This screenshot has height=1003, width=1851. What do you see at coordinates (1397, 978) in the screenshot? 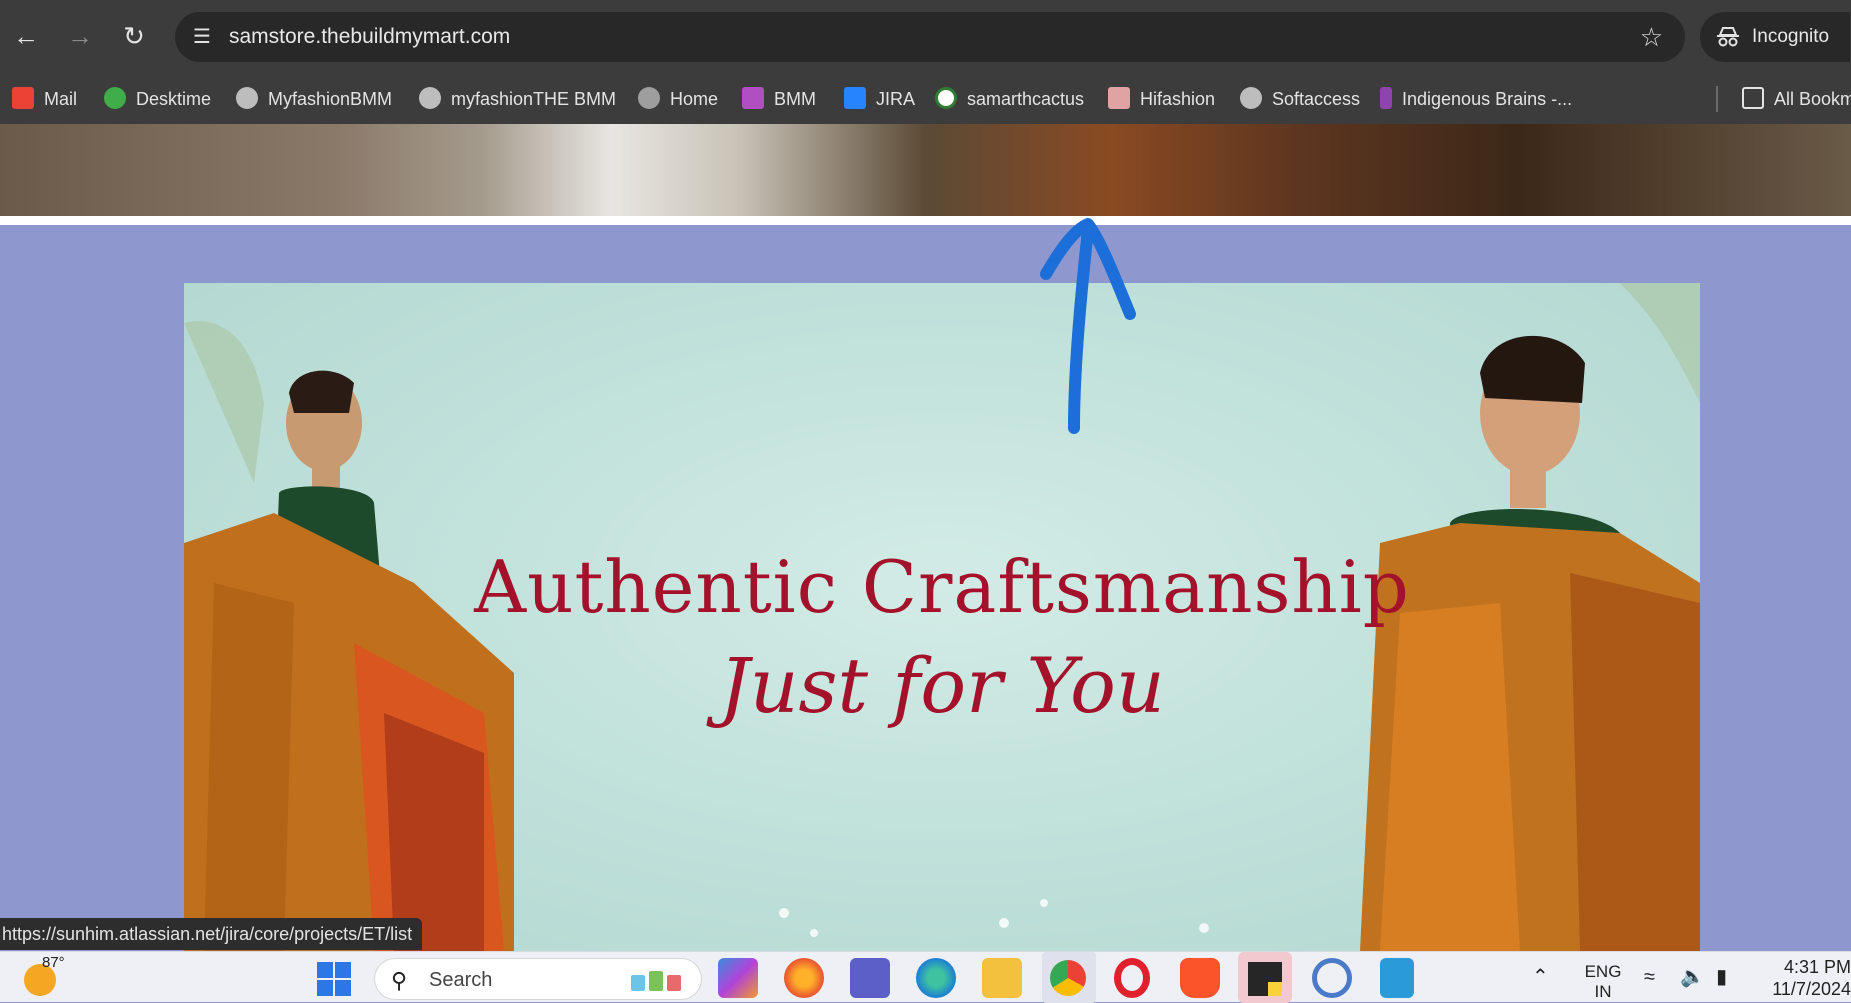
I see `notepad-icon` at bounding box center [1397, 978].